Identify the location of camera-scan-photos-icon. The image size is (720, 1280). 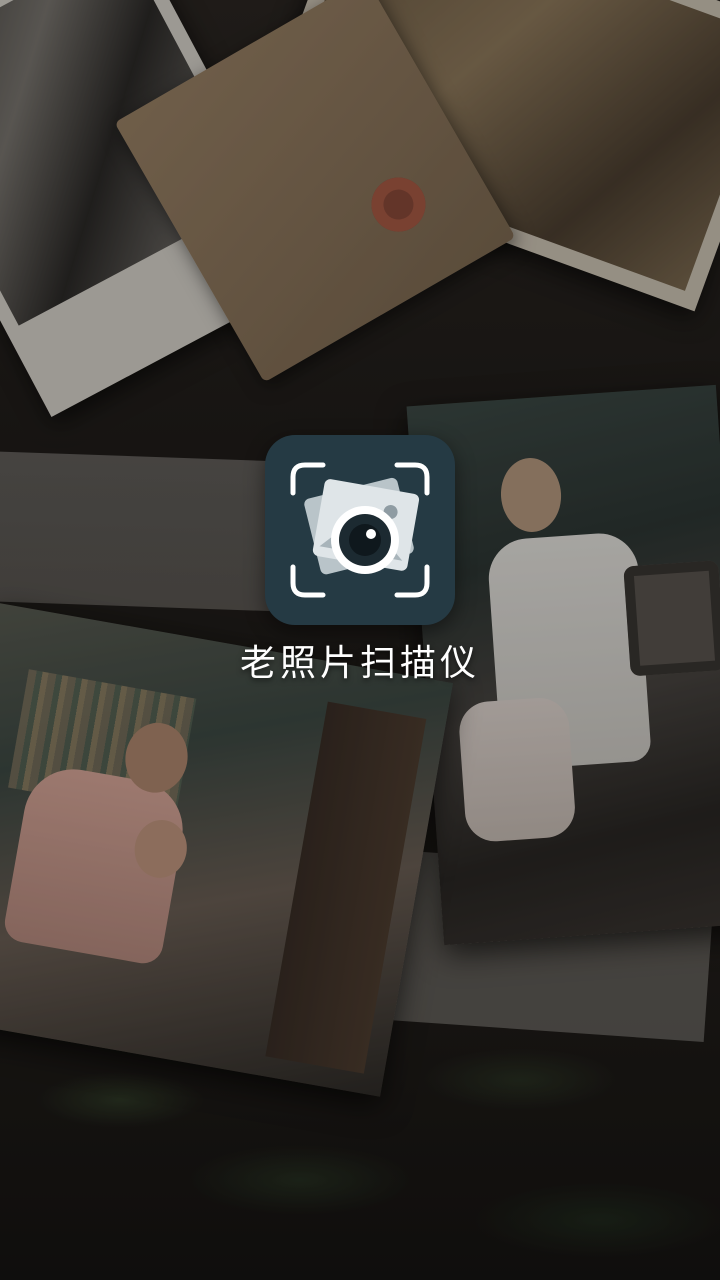
(360, 530).